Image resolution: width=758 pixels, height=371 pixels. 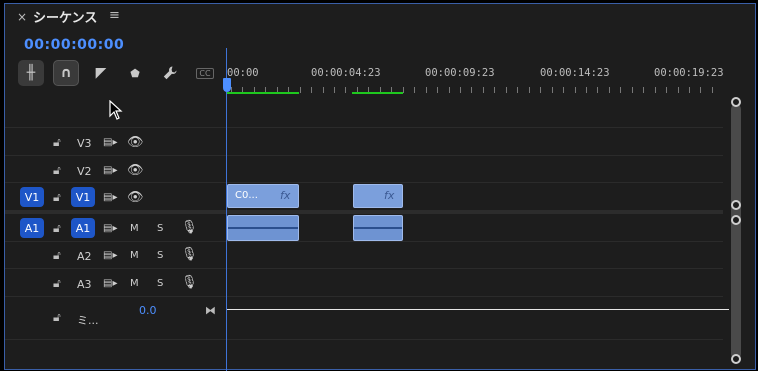 I want to click on video-clip: C0... fx, so click(x=263, y=196).